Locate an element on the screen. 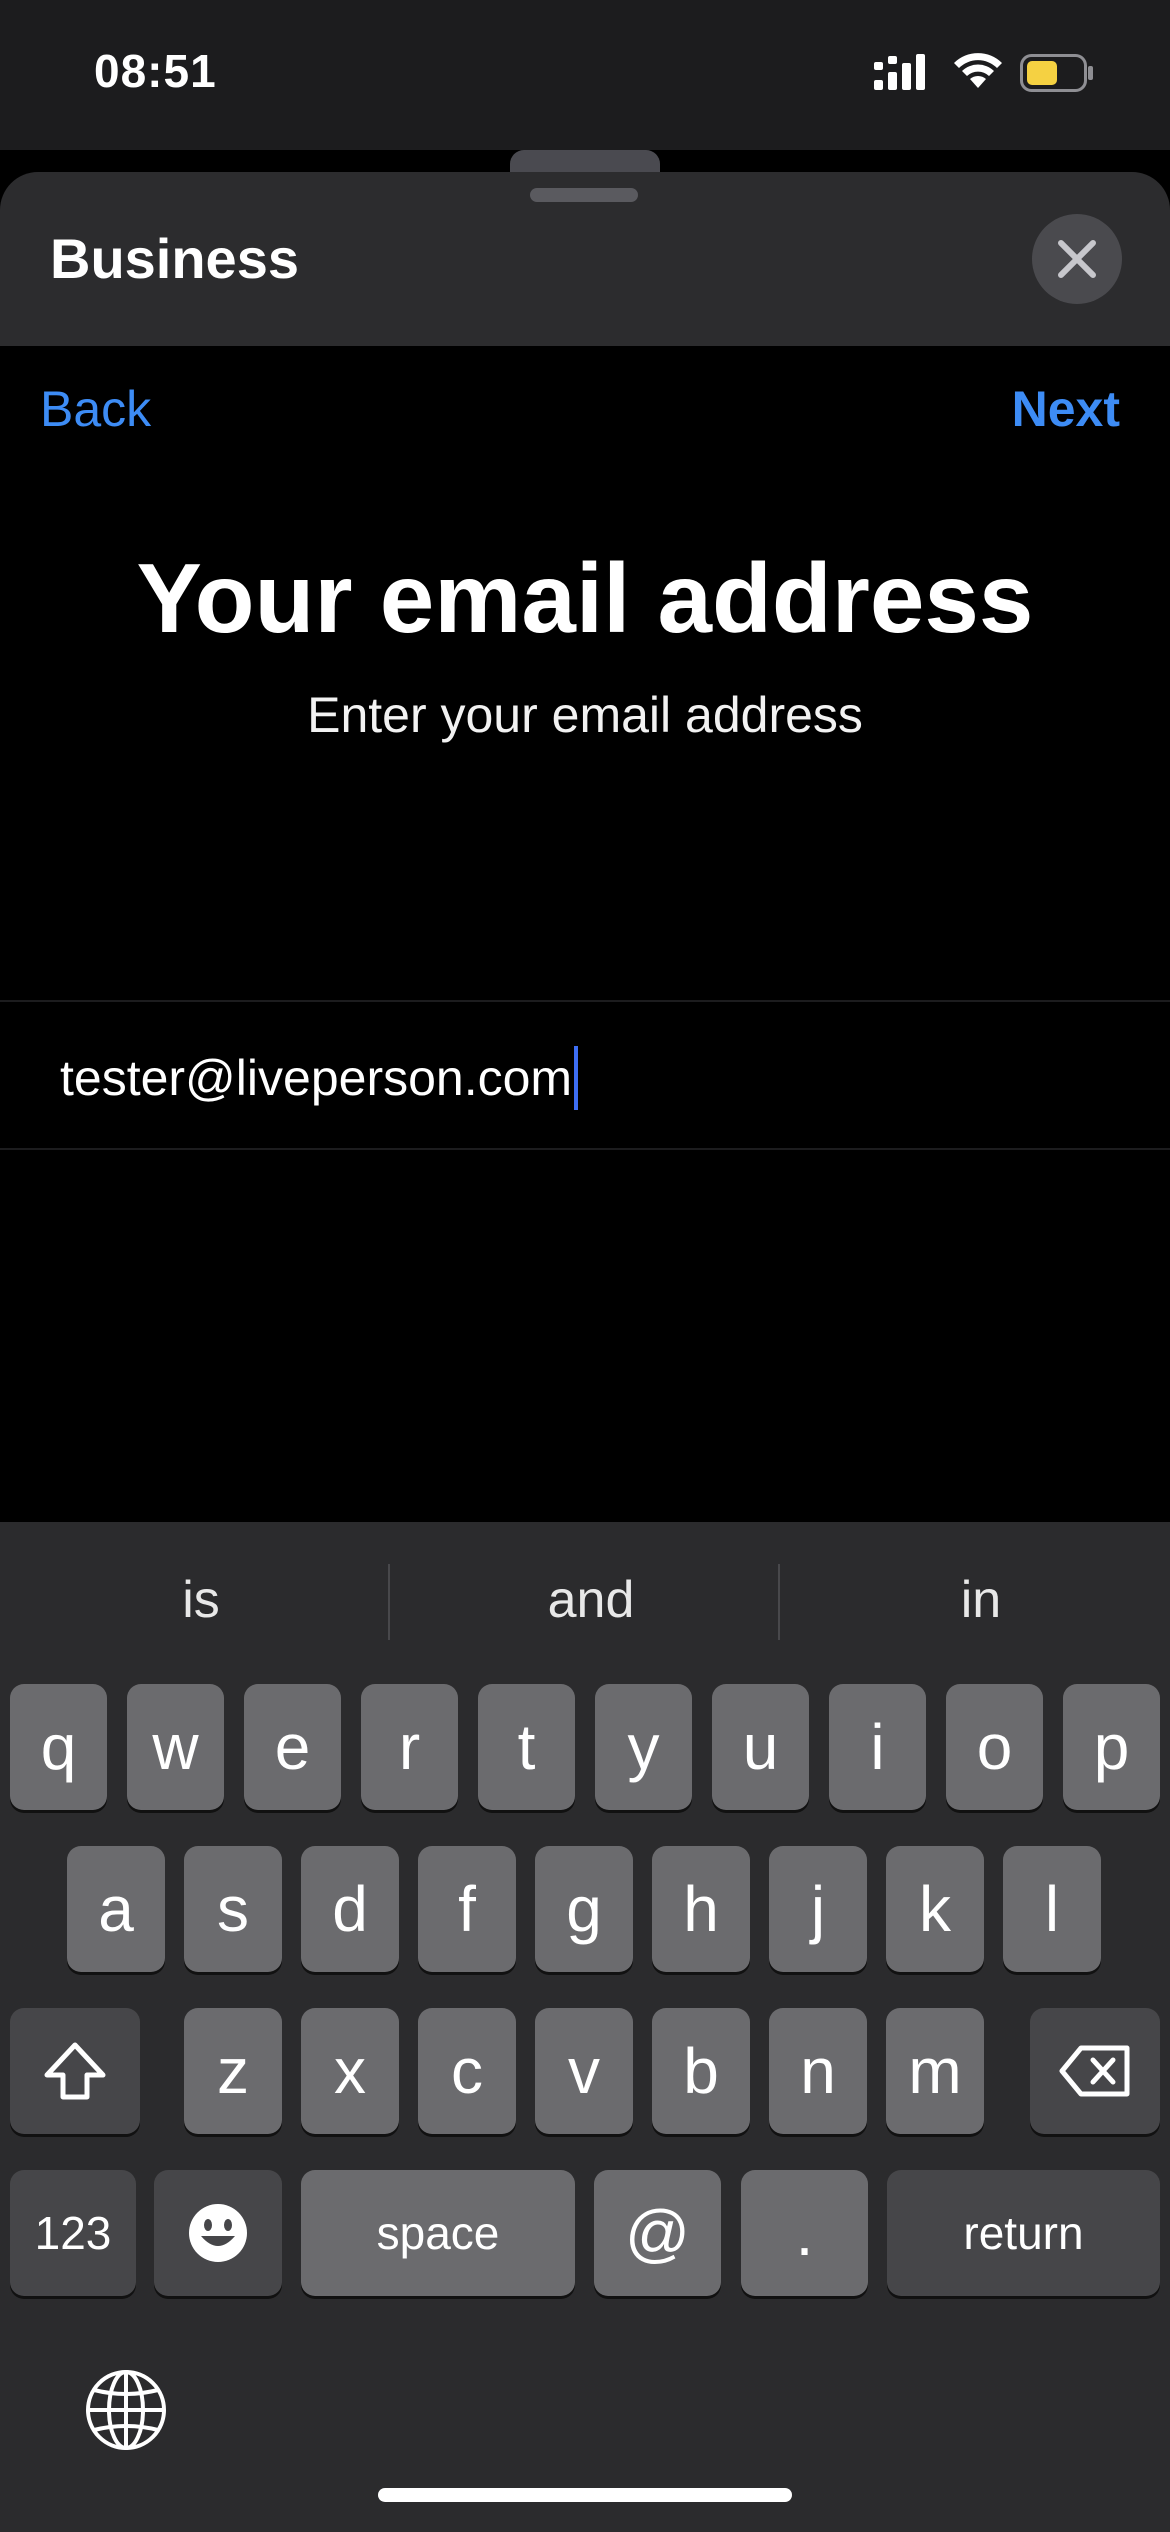 This screenshot has height=2532, width=1170. key-x: x is located at coordinates (350, 2071).